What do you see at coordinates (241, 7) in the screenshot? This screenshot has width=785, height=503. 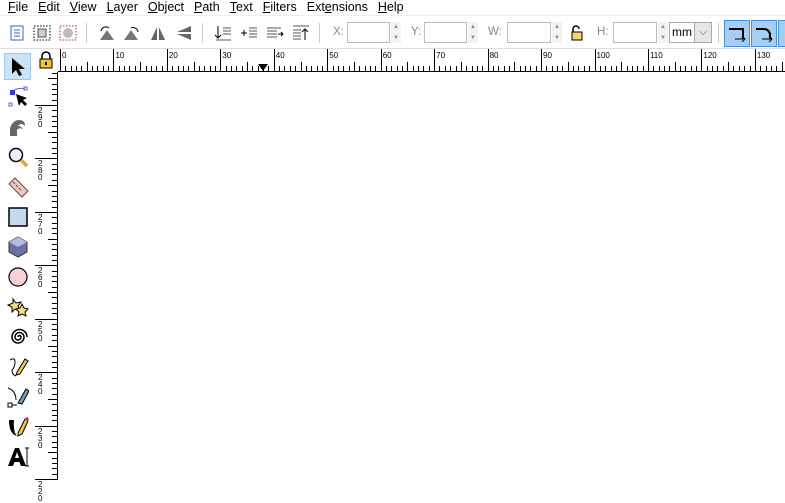 I see `menu-text: Text` at bounding box center [241, 7].